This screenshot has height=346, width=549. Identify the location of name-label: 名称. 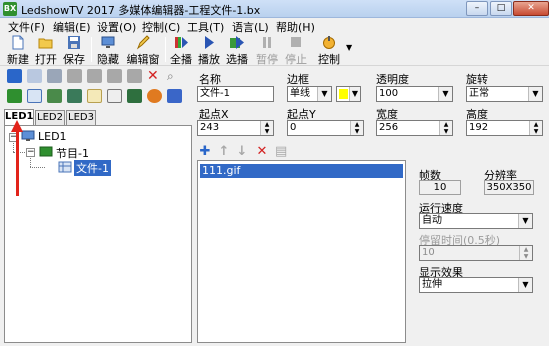
(210, 79).